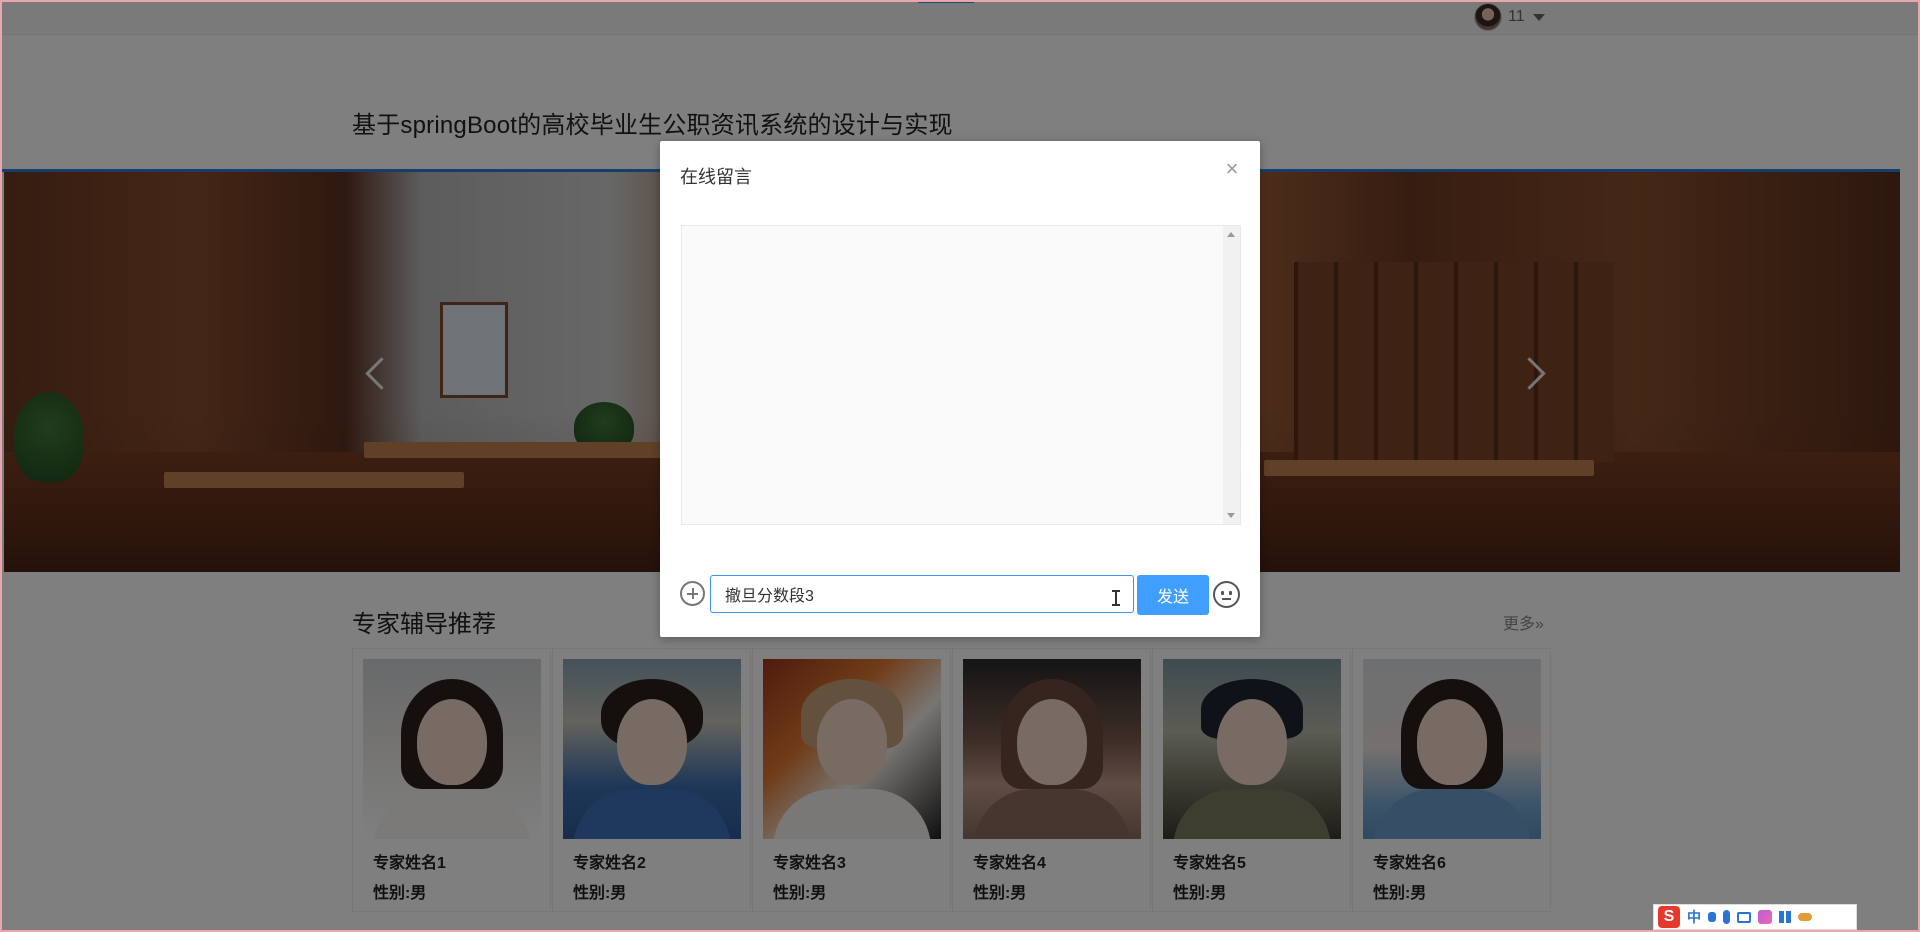  Describe the element at coordinates (1231, 375) in the screenshot. I see `scrollbar` at that location.